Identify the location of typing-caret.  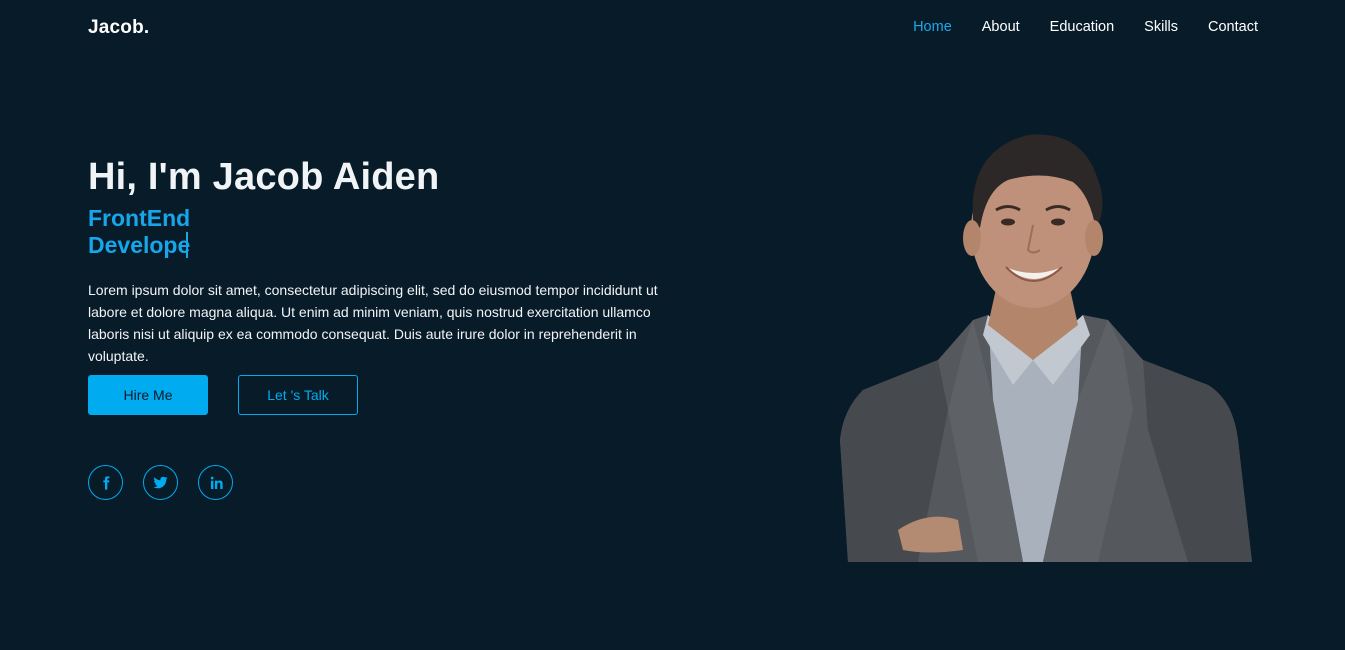
(187, 245).